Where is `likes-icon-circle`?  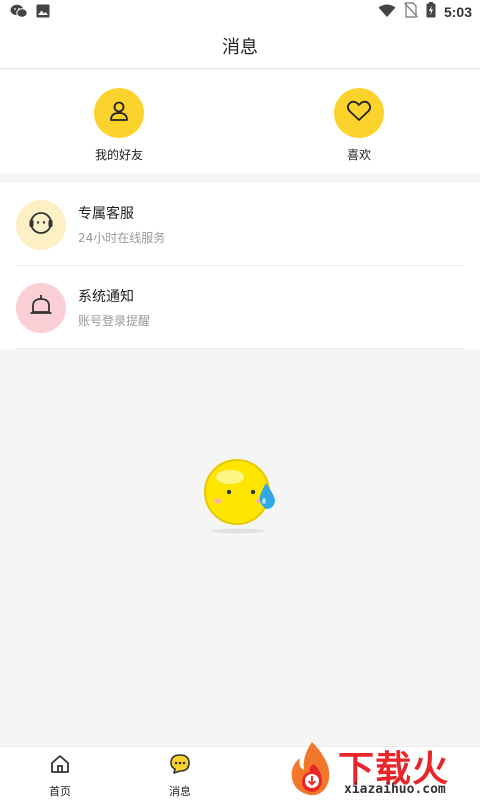 likes-icon-circle is located at coordinates (359, 113).